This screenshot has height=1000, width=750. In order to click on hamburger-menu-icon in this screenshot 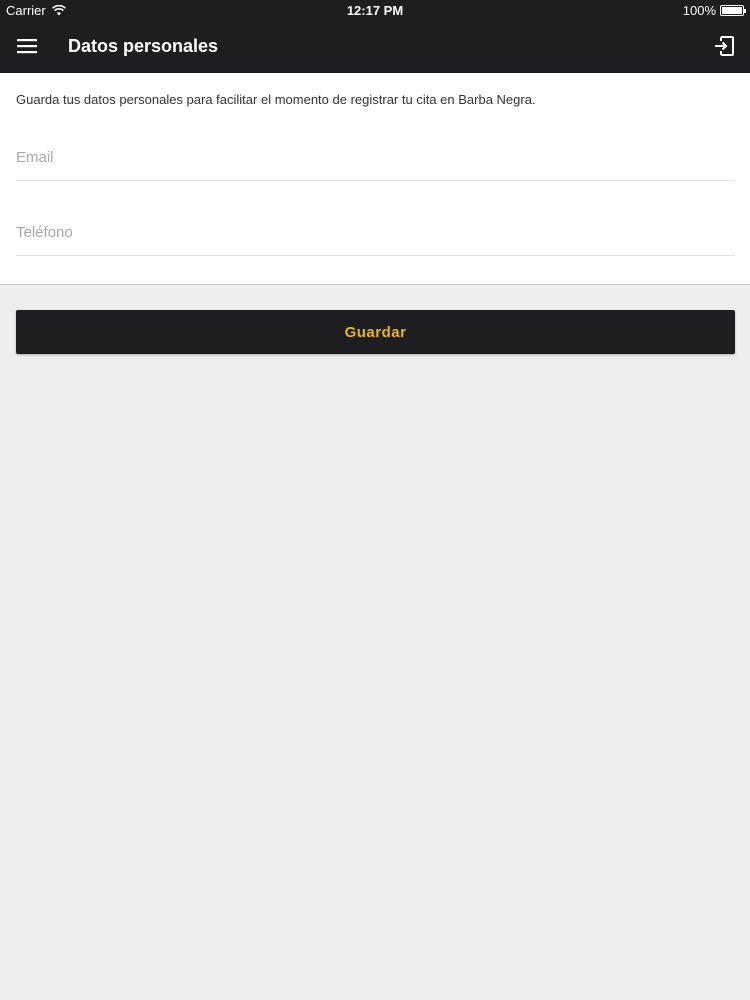, I will do `click(27, 46)`.